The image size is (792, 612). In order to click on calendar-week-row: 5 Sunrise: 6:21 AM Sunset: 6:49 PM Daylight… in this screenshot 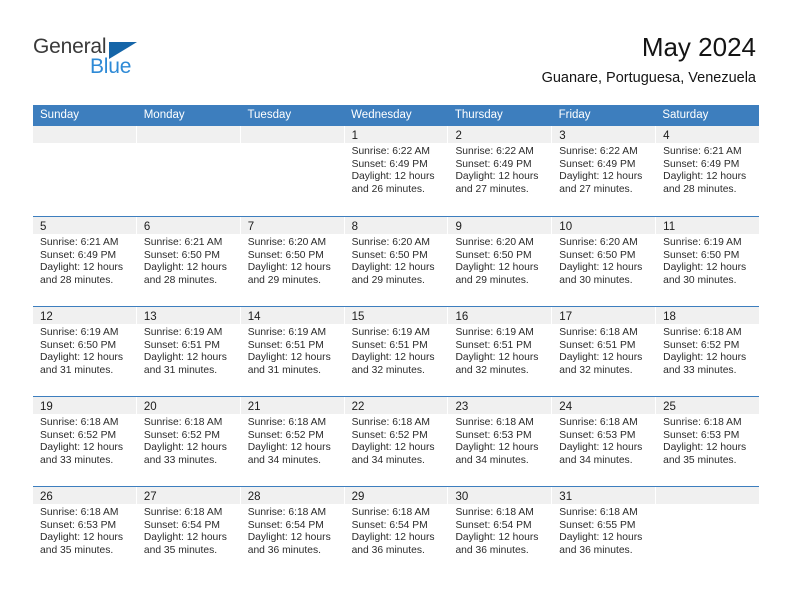, I will do `click(396, 261)`.